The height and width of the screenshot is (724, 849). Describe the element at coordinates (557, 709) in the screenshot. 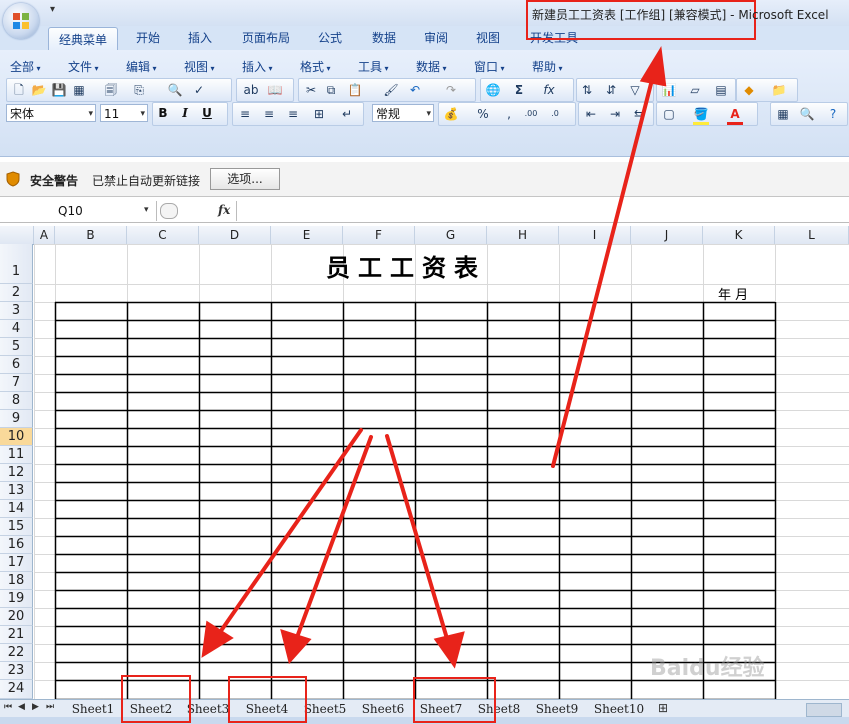

I see `sheet-tab-9: Sheet9` at that location.